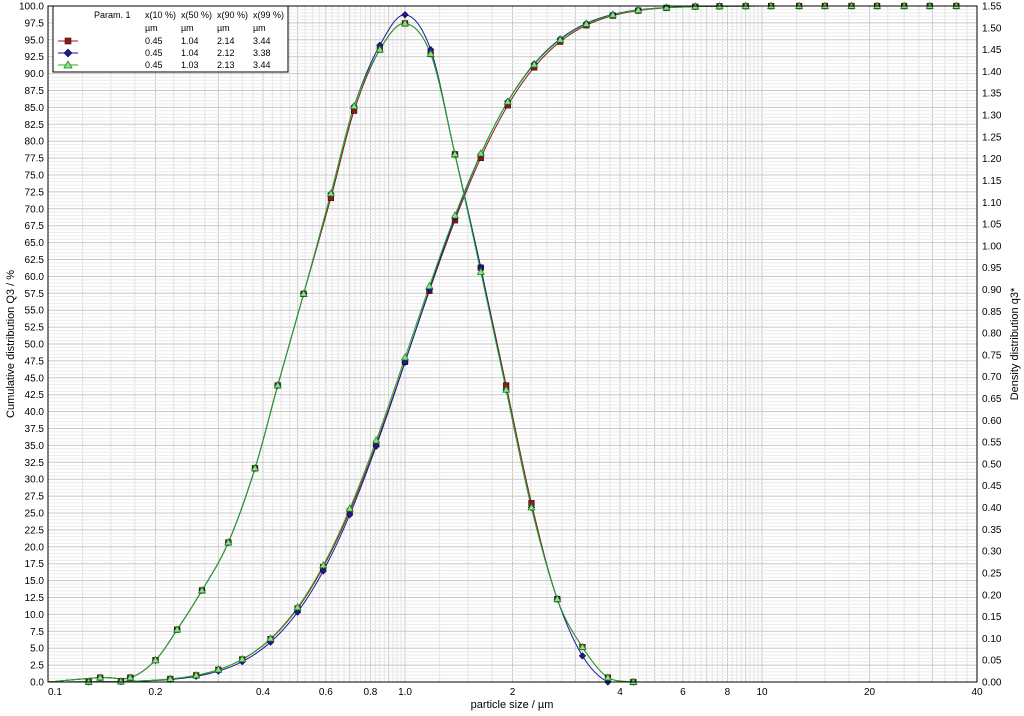  I want to click on y-right-tick-label: 0.95, so click(992, 268).